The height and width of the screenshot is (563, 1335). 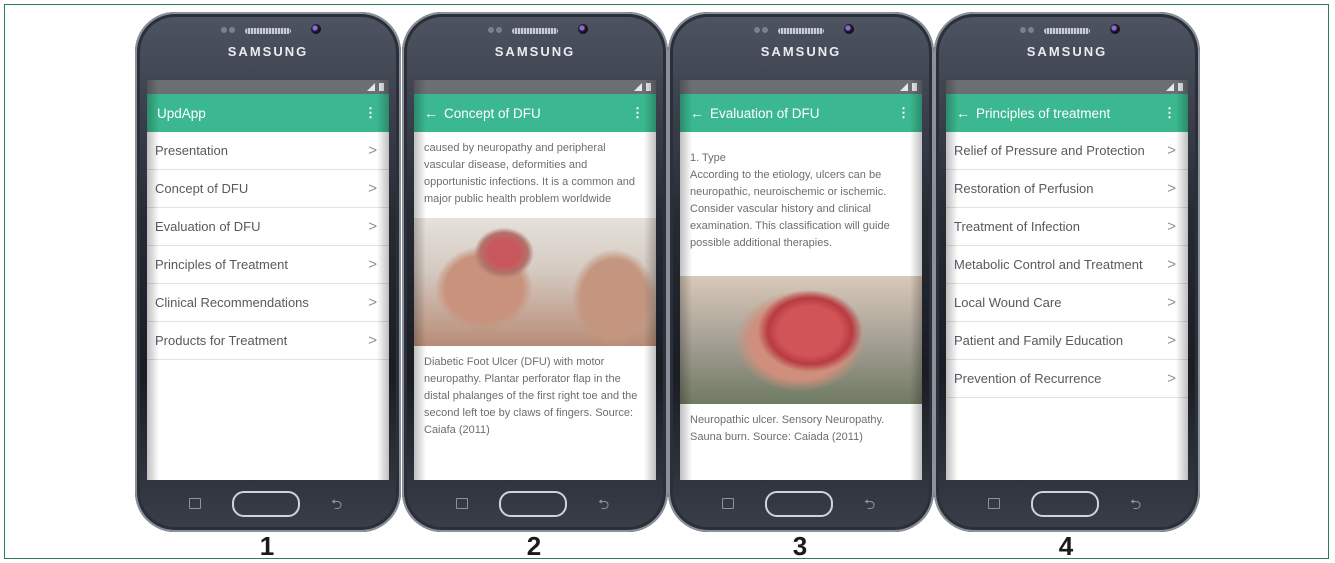 I want to click on app-bar: ← Concept of DFU ⋮, so click(x=535, y=113).